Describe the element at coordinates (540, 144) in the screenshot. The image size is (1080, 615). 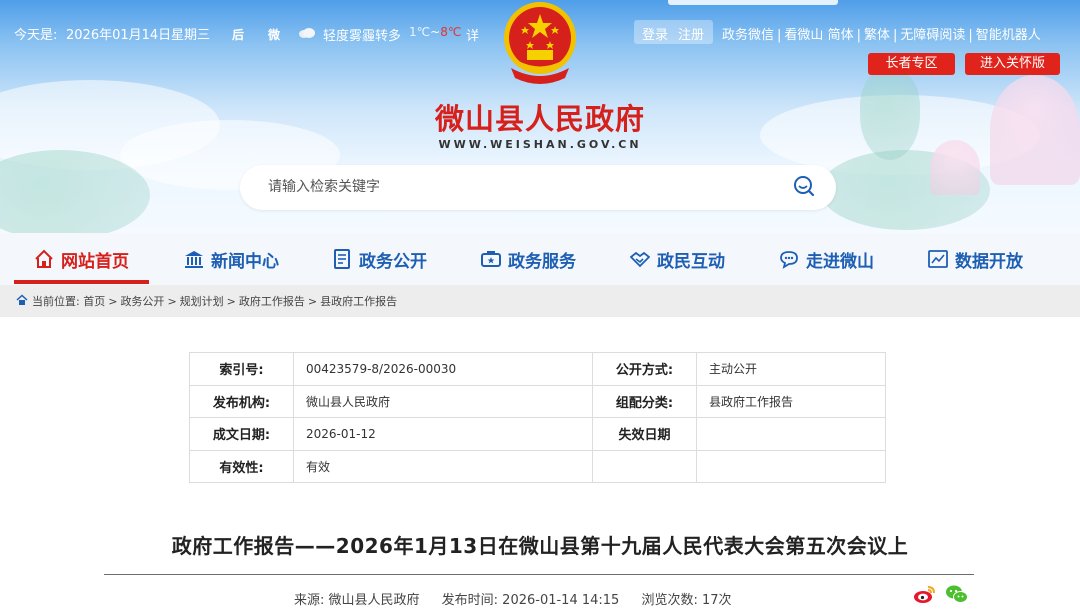
I see `site-domain: WWW.WEISHAN.GOV.CN` at that location.